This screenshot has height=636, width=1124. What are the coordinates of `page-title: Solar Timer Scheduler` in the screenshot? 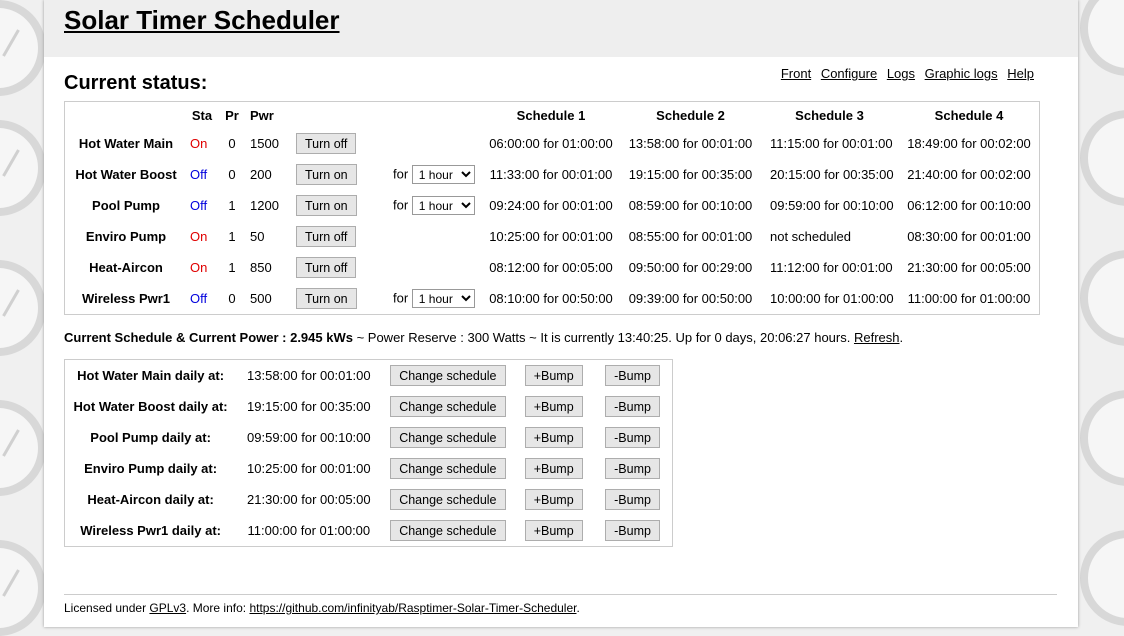 It's located at (202, 20).